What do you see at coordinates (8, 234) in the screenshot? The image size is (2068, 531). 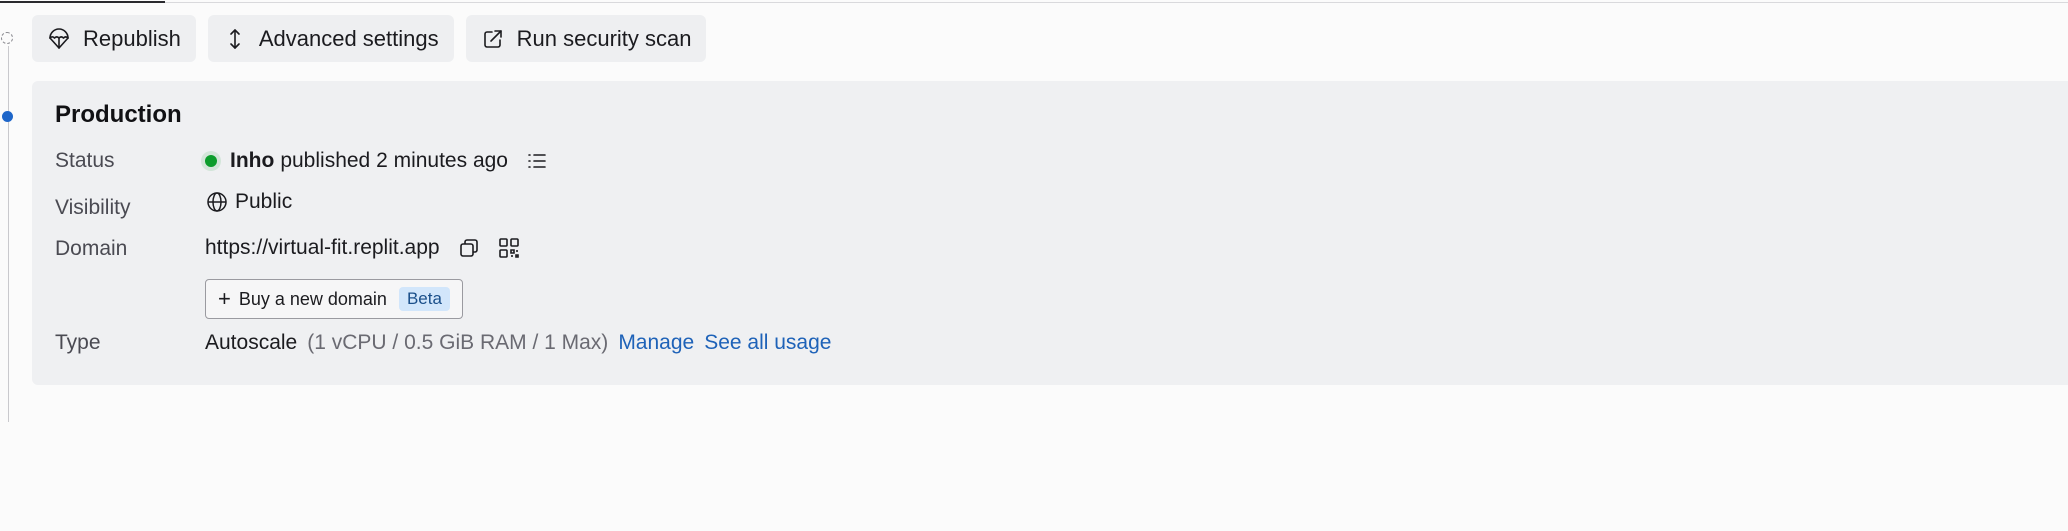 I see `timeline-line` at bounding box center [8, 234].